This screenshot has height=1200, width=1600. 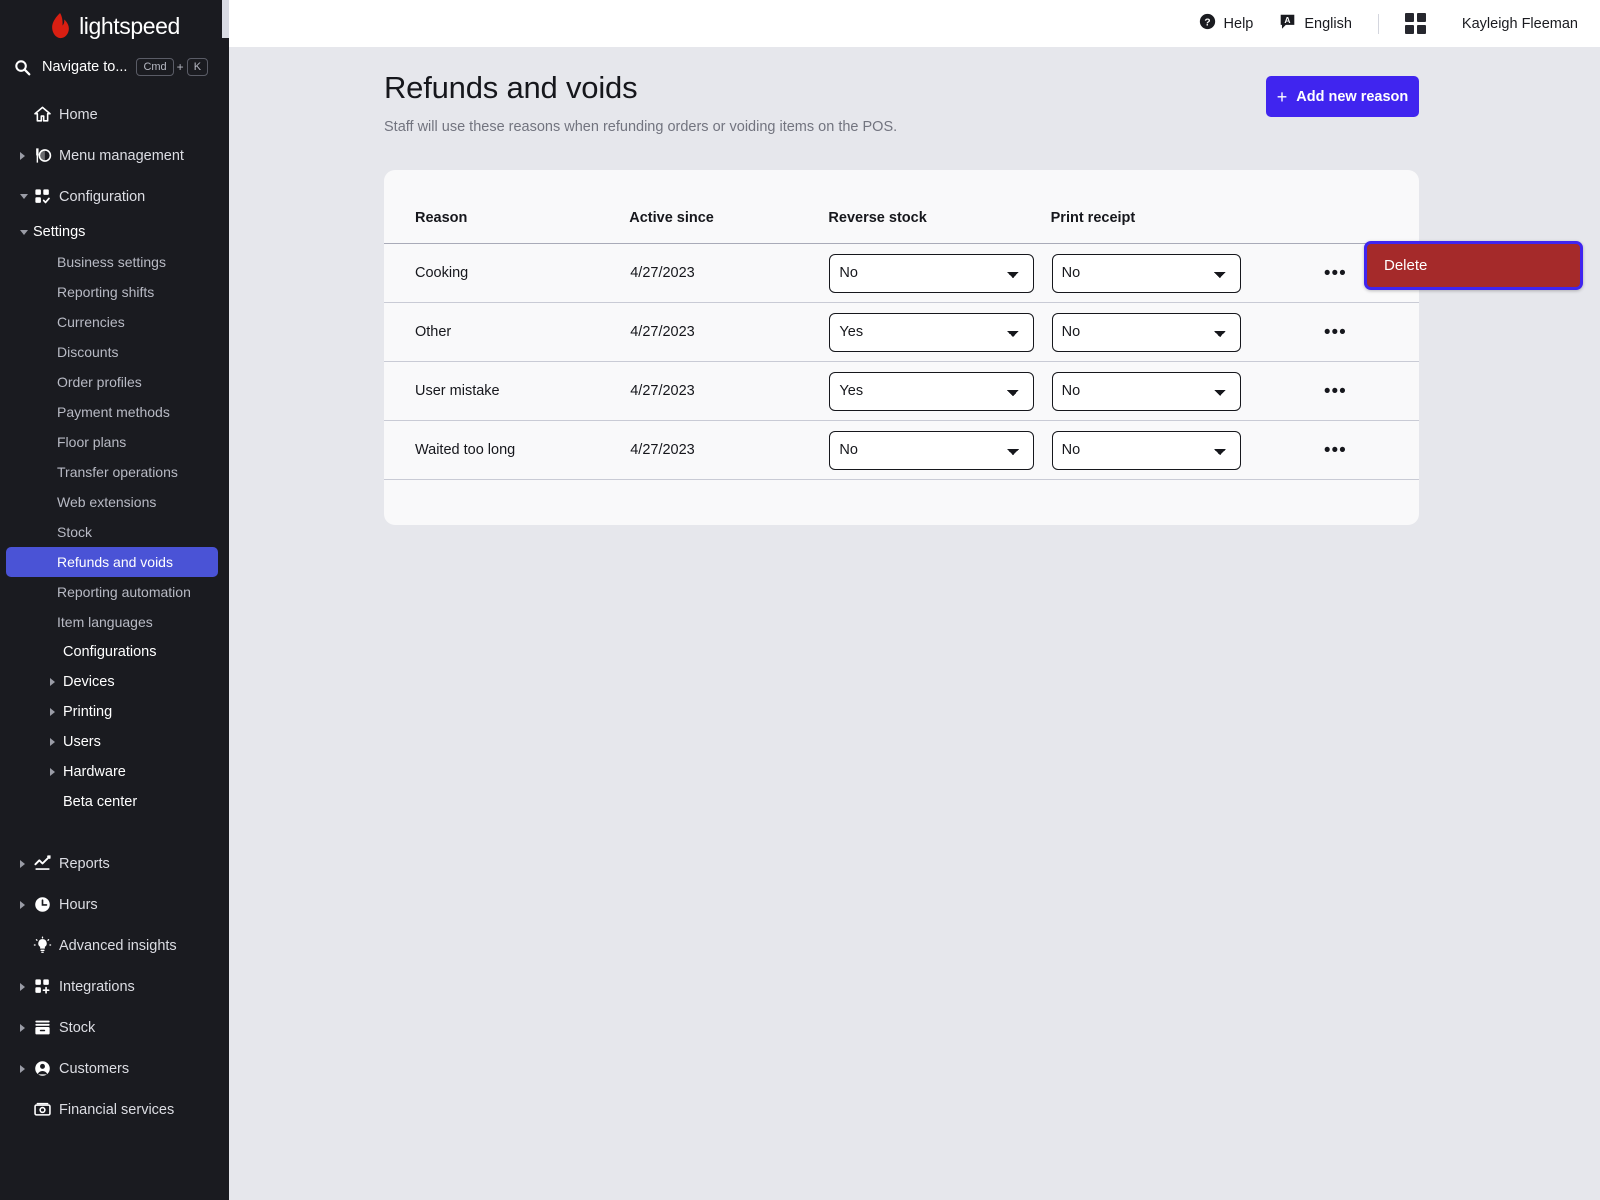 I want to click on language-label: English, so click(x=1328, y=23).